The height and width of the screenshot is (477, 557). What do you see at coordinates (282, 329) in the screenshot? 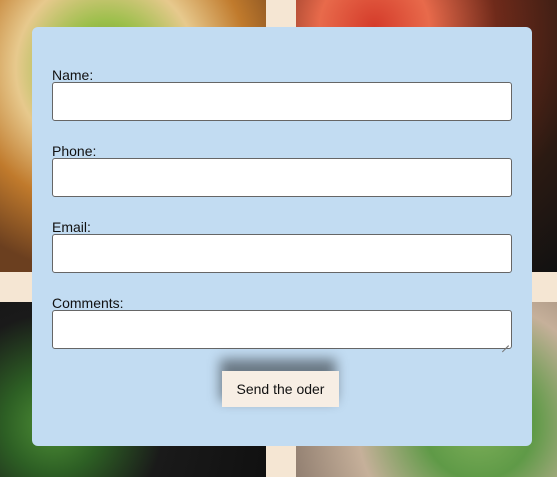
I see `comments-textarea` at bounding box center [282, 329].